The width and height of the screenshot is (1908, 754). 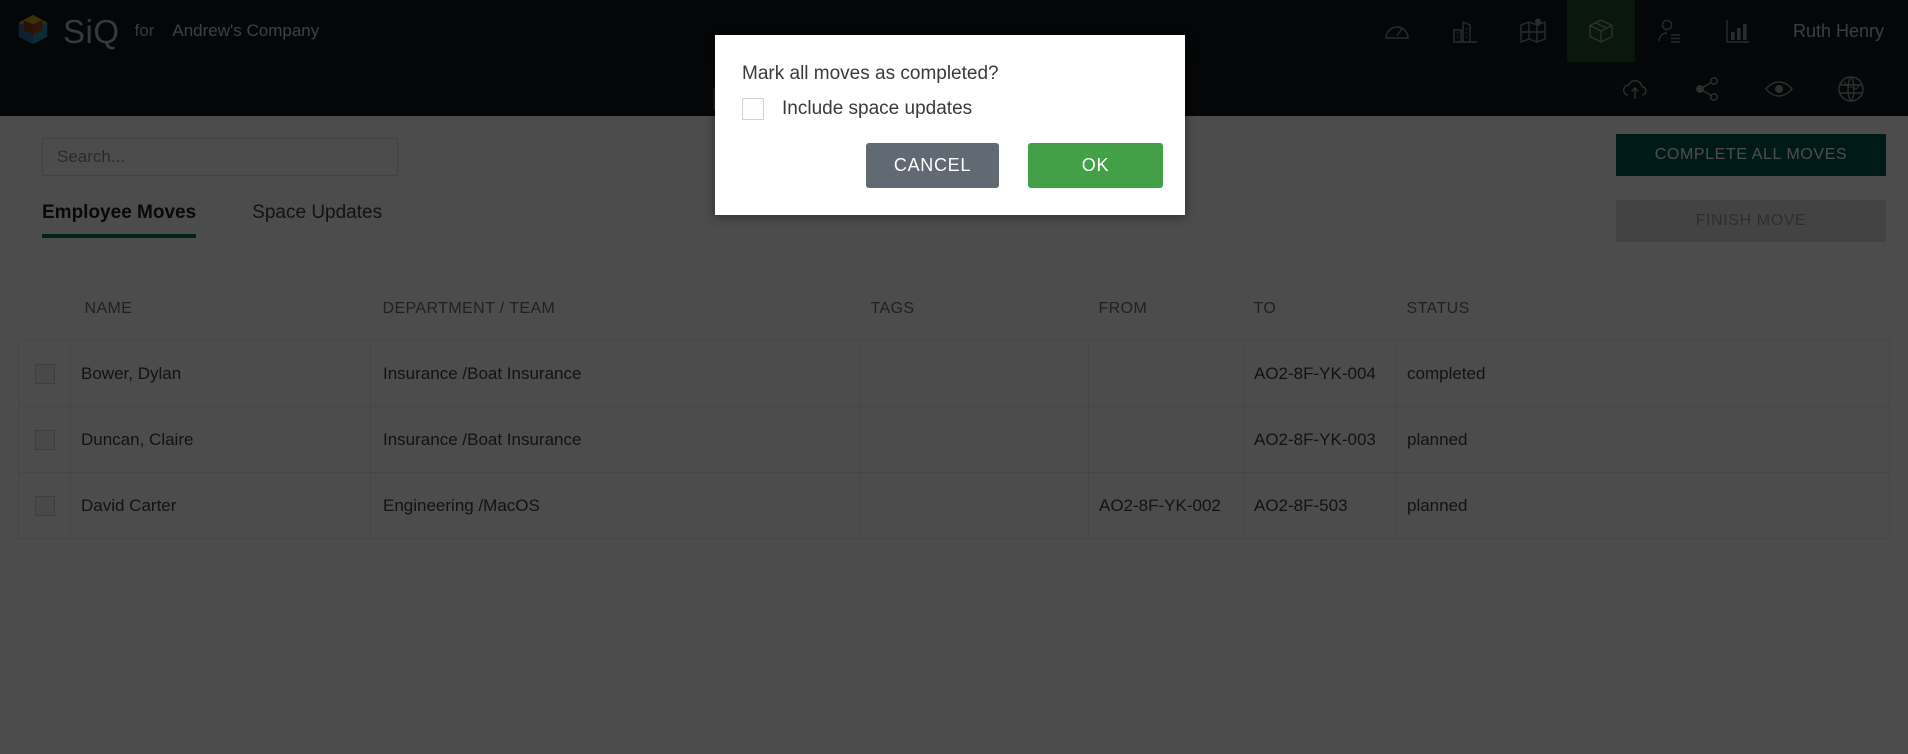 I want to click on modal-title: Mark all moves as completed?, so click(x=870, y=73).